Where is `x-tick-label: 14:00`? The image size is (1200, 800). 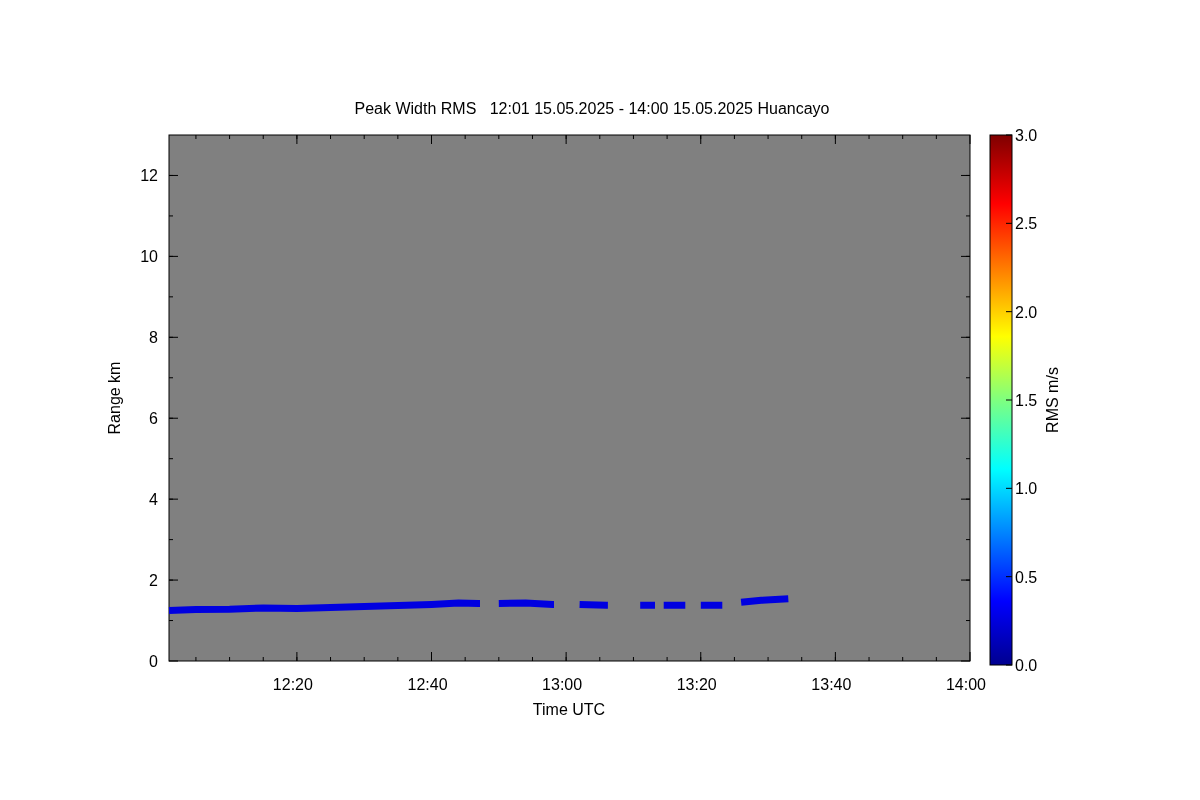 x-tick-label: 14:00 is located at coordinates (966, 684).